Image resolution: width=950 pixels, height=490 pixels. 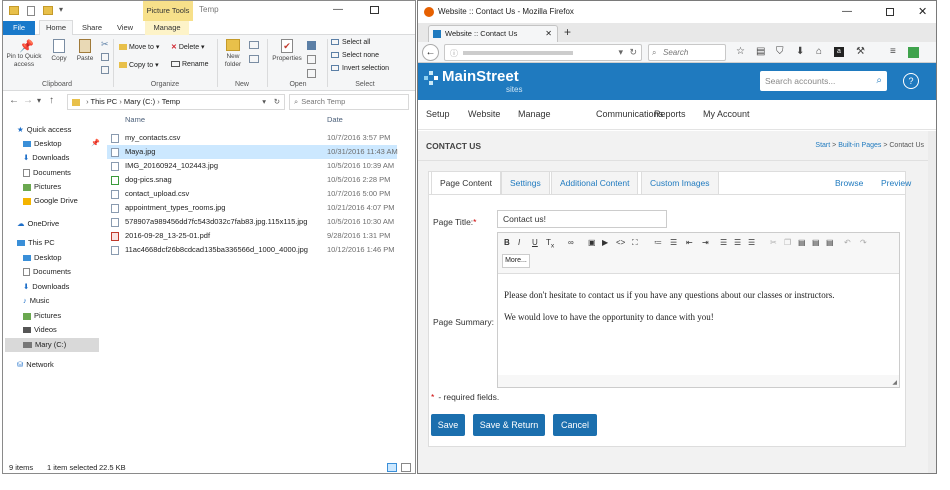 I want to click on underline-icon: U, so click(x=535, y=243).